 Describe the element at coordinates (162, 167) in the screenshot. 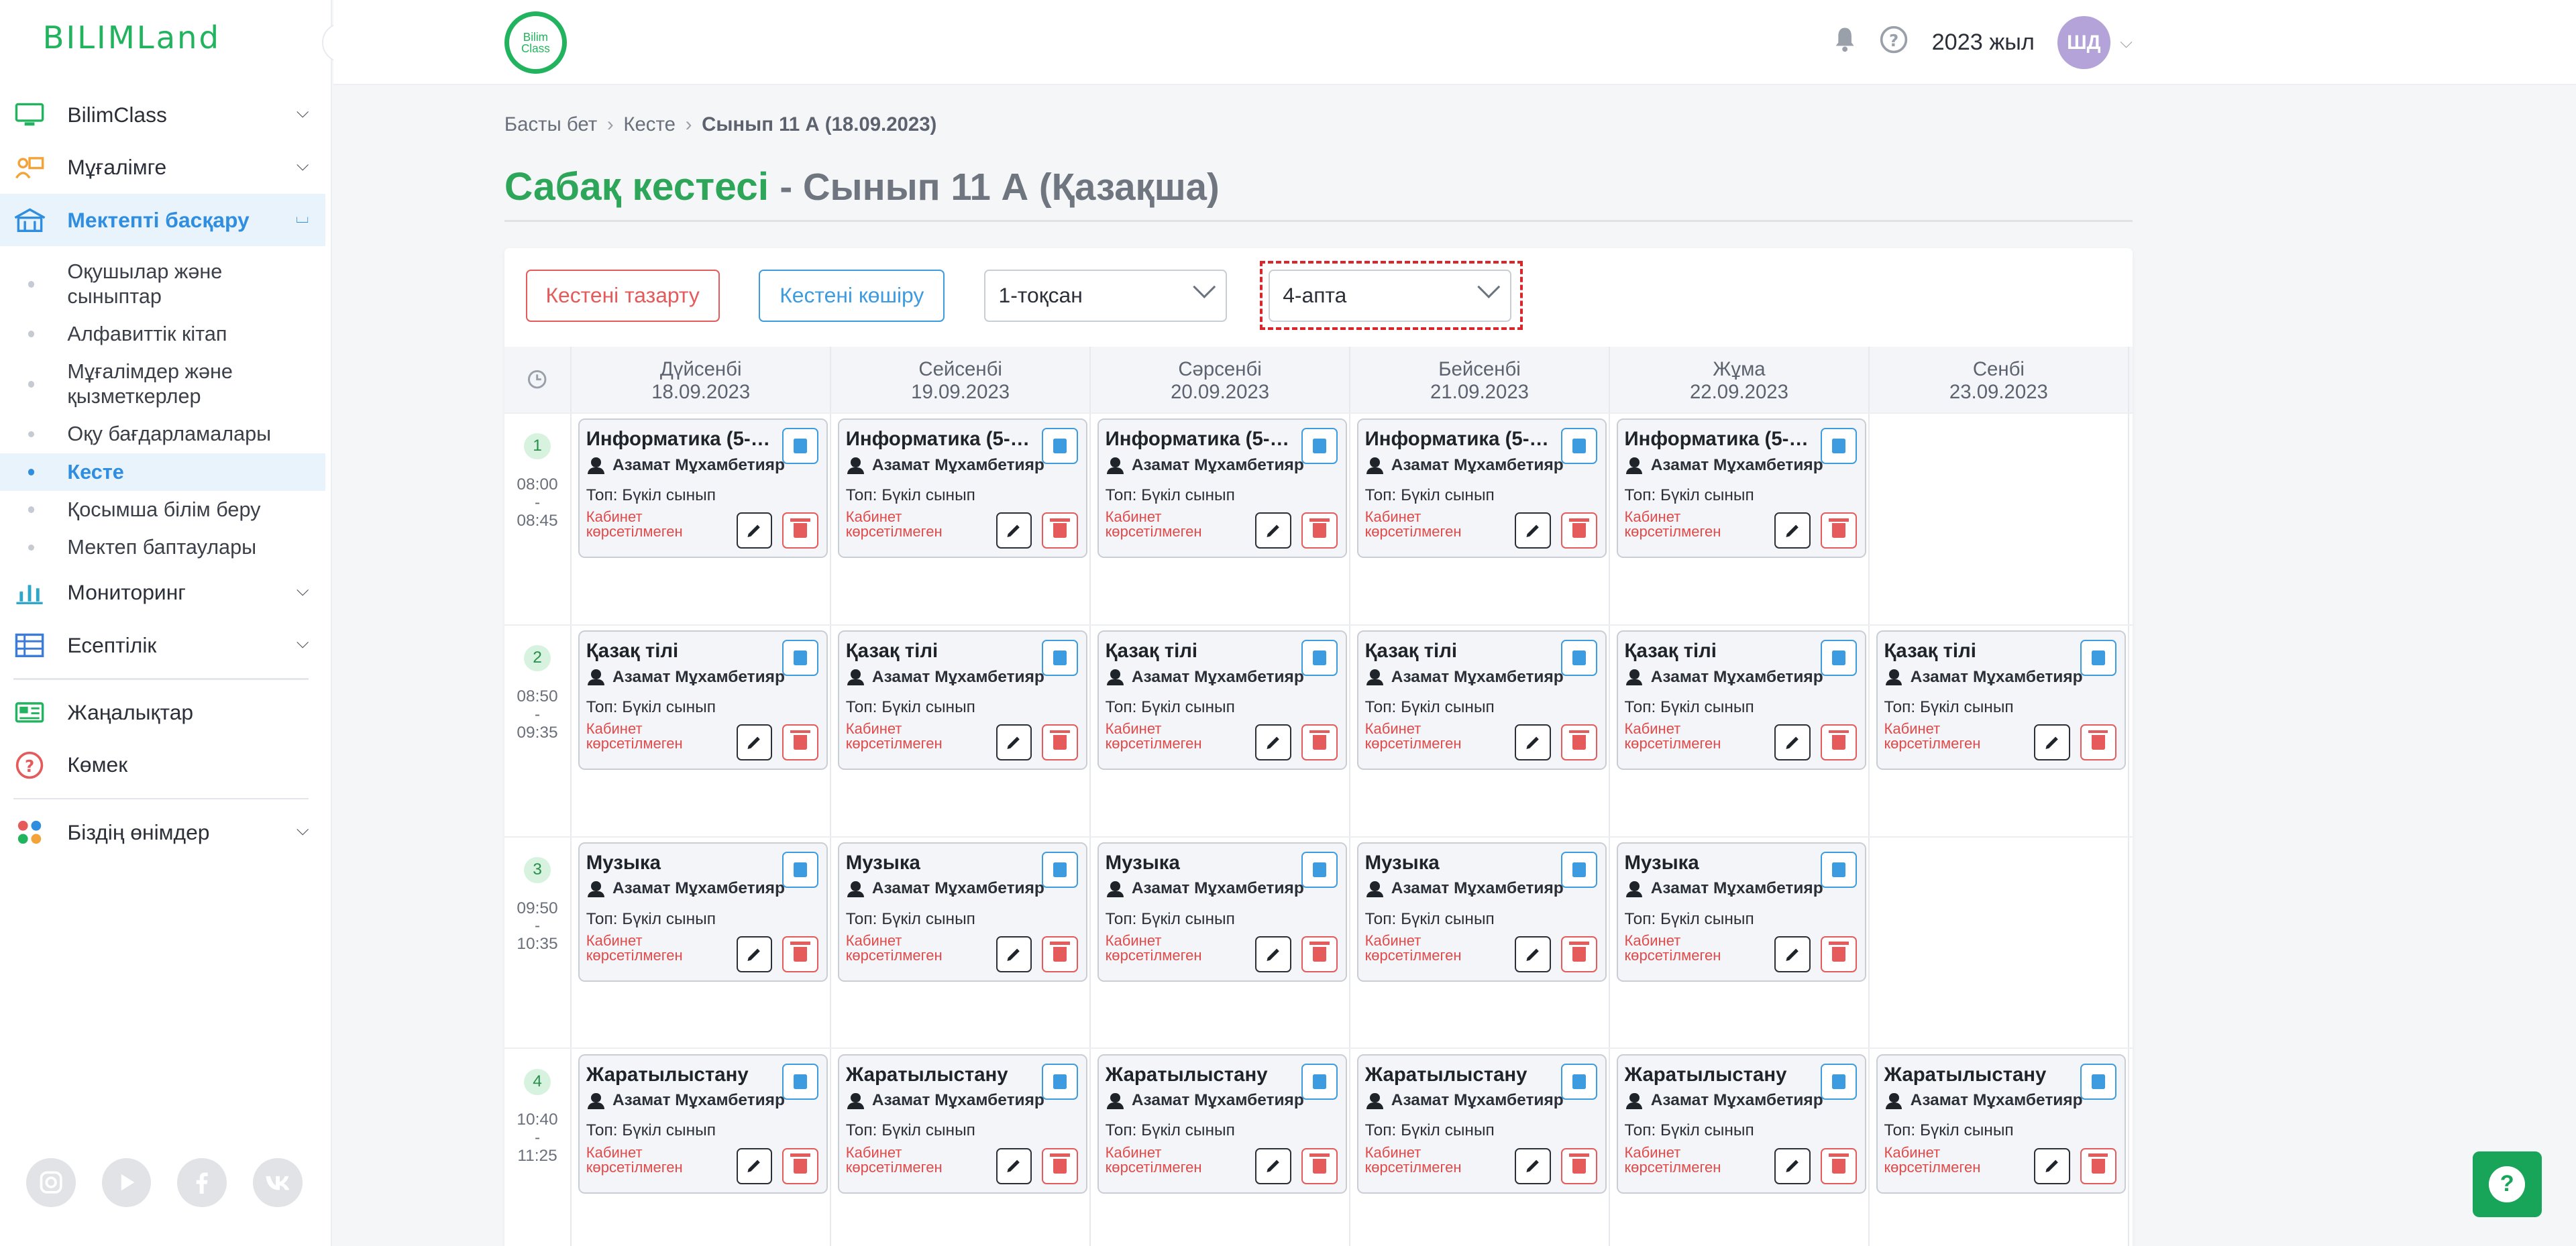

I see `sidebar-item-teacher: Мұғалімге ⌵` at that location.